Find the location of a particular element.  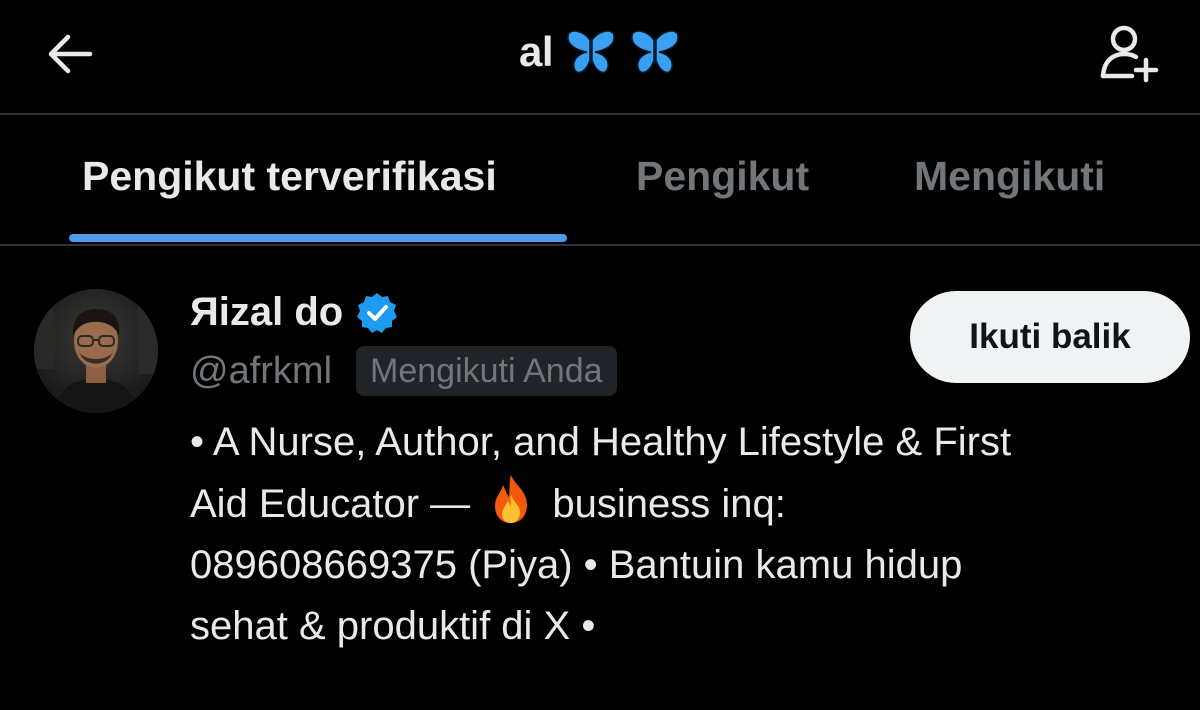

display-name: Яizal do is located at coordinates (266, 312).